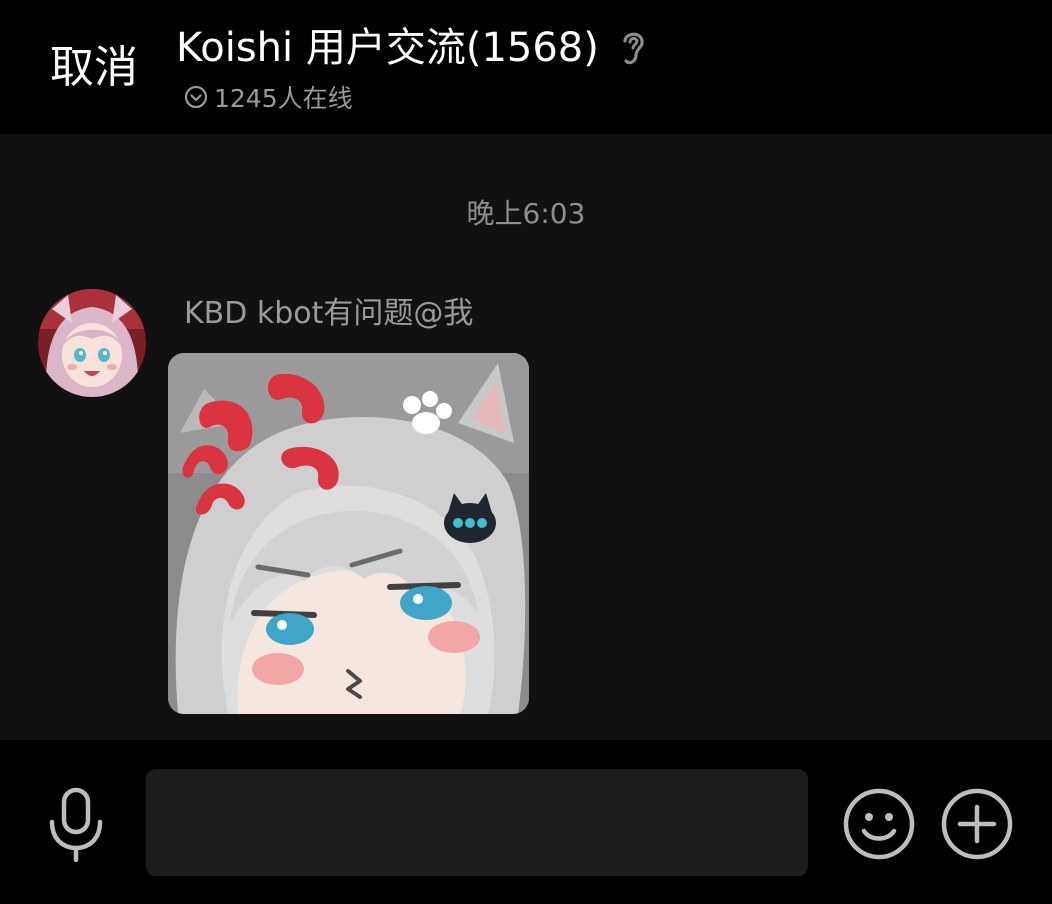  I want to click on message-input, so click(477, 822).